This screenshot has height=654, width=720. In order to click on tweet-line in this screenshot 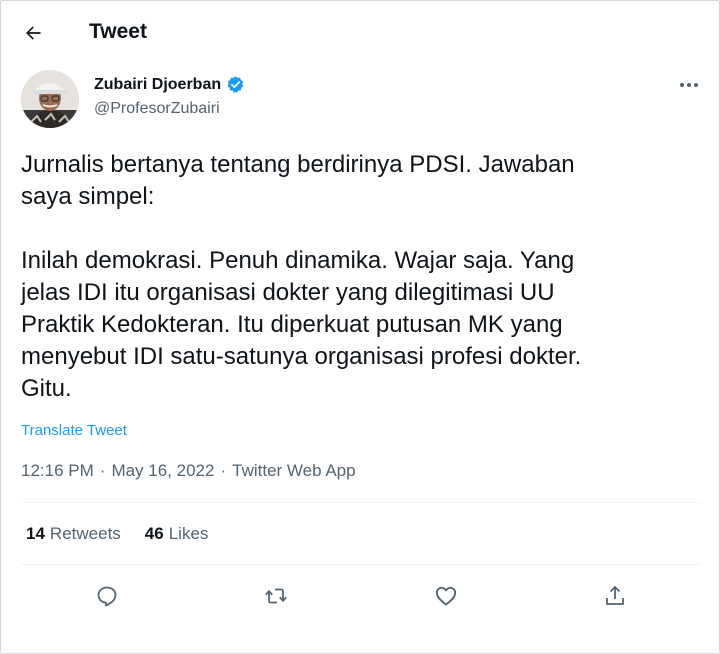, I will do `click(361, 229)`.